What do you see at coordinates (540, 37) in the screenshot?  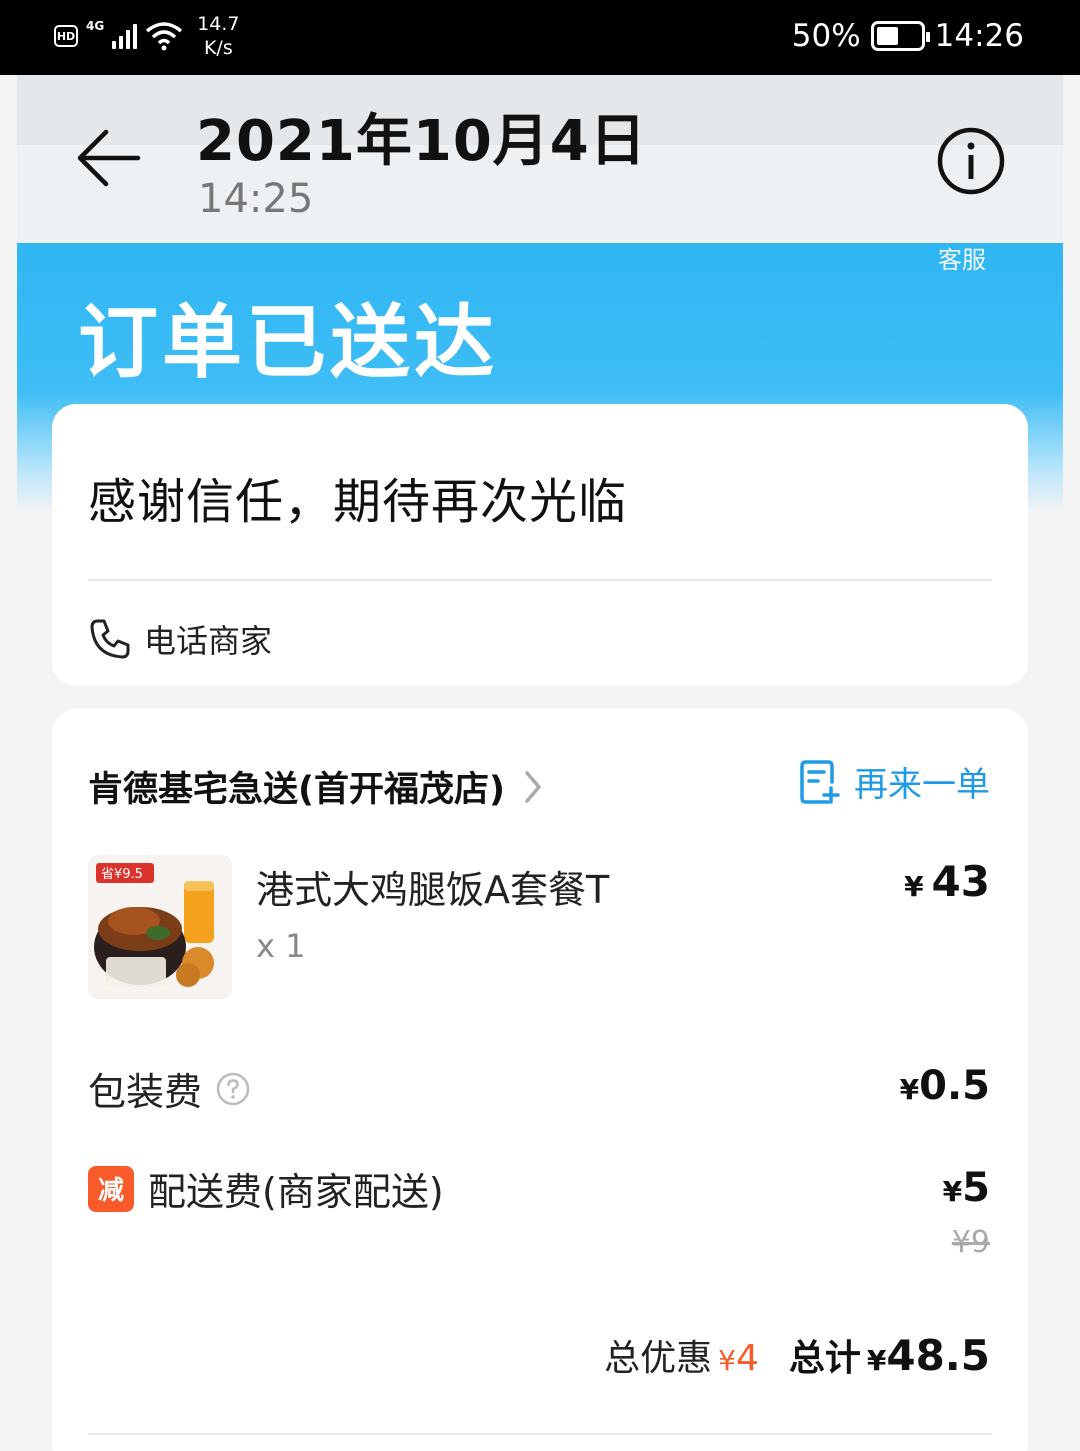 I see `status-bar: HD 4G 14.7 K/s 50% 14:26` at bounding box center [540, 37].